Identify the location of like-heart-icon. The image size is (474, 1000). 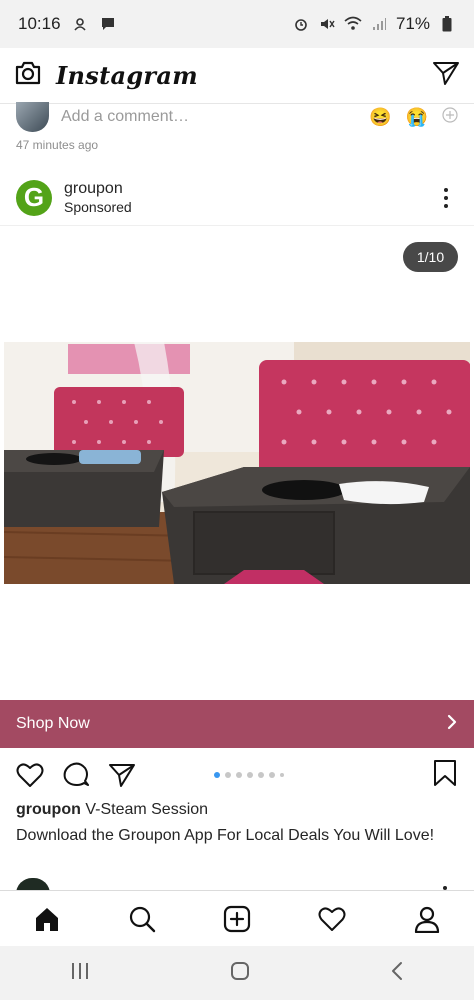
(30, 775).